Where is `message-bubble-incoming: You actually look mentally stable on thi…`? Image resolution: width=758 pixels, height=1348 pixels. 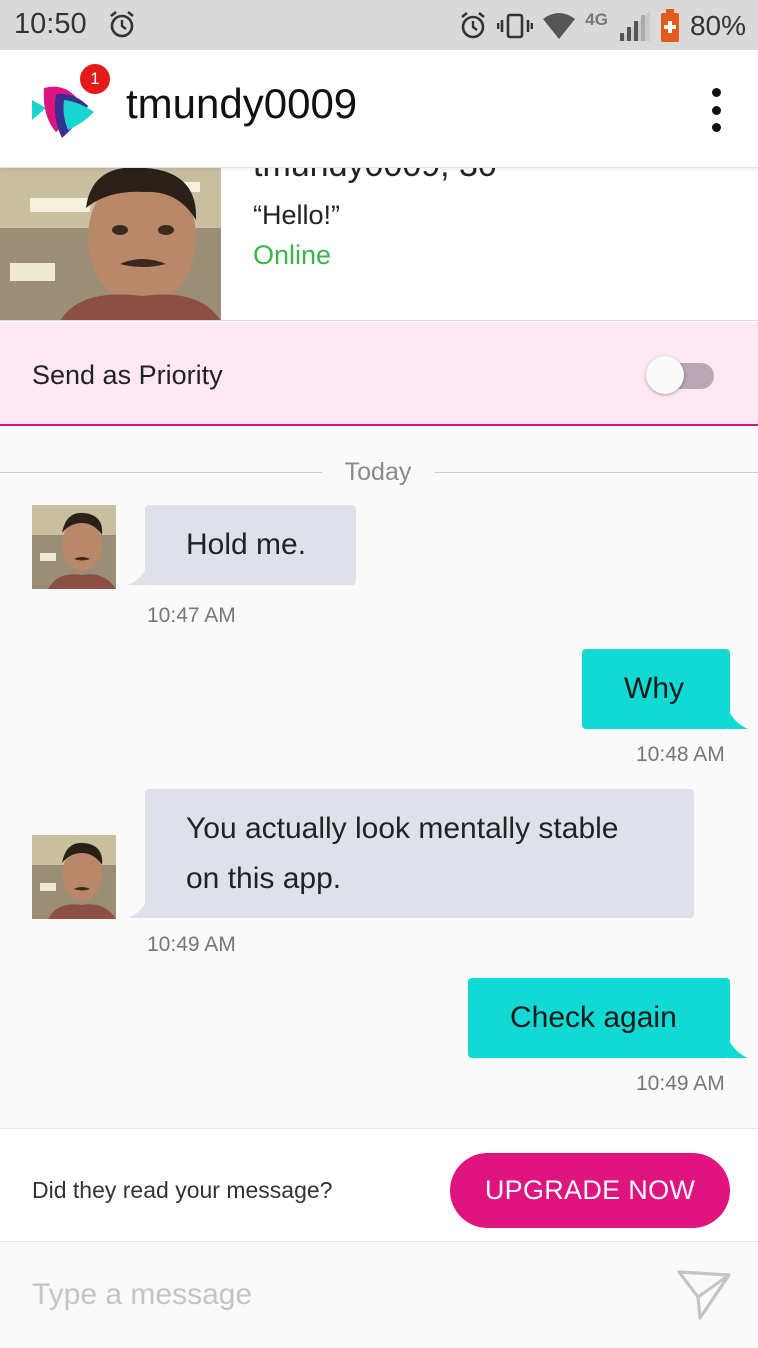 message-bubble-incoming: You actually look mentally stable on thi… is located at coordinates (419, 853).